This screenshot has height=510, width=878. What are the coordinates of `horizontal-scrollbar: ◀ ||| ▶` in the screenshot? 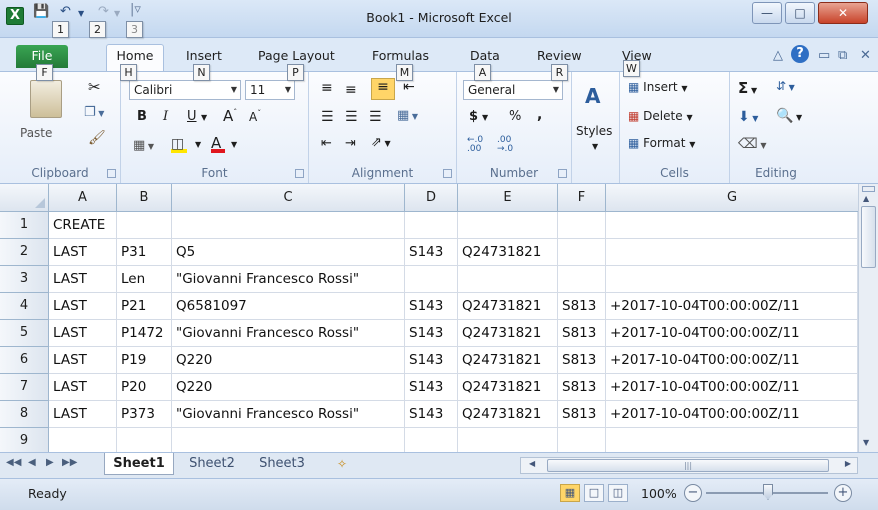 It's located at (689, 465).